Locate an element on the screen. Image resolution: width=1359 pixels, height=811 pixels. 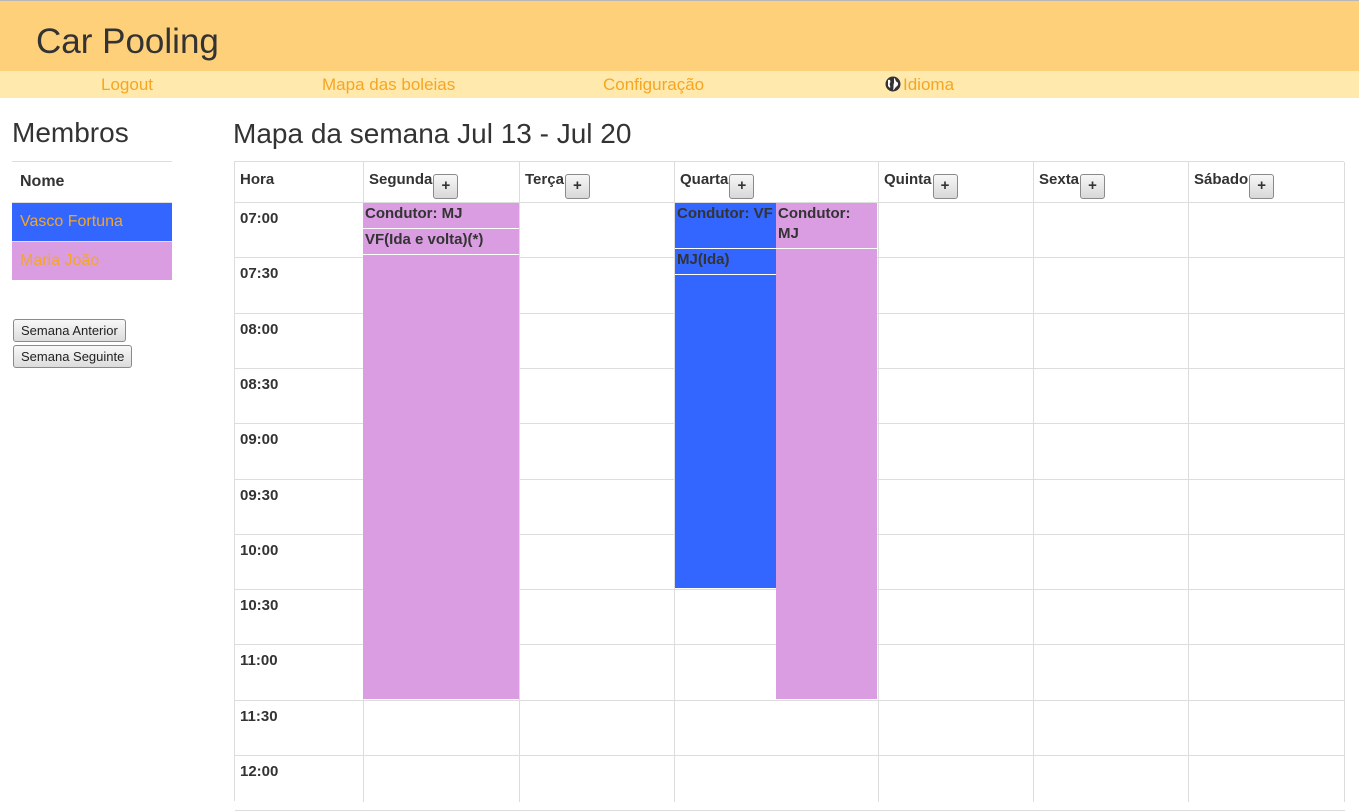
day-label: Sexta is located at coordinates (1059, 179).